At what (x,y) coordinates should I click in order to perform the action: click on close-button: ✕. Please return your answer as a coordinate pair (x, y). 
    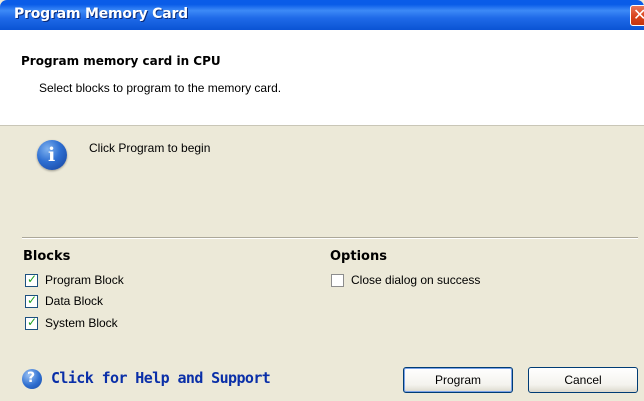
    Looking at the image, I should click on (637, 15).